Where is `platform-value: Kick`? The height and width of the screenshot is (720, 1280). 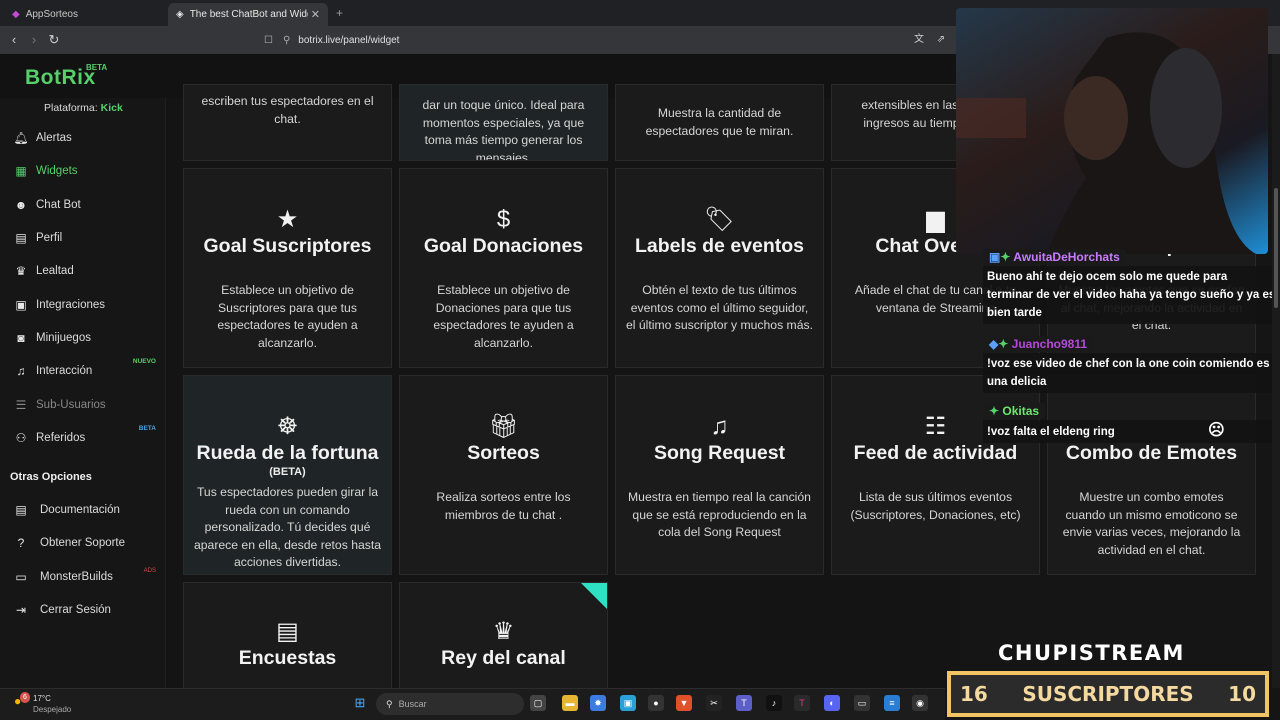
platform-value: Kick is located at coordinates (111, 108).